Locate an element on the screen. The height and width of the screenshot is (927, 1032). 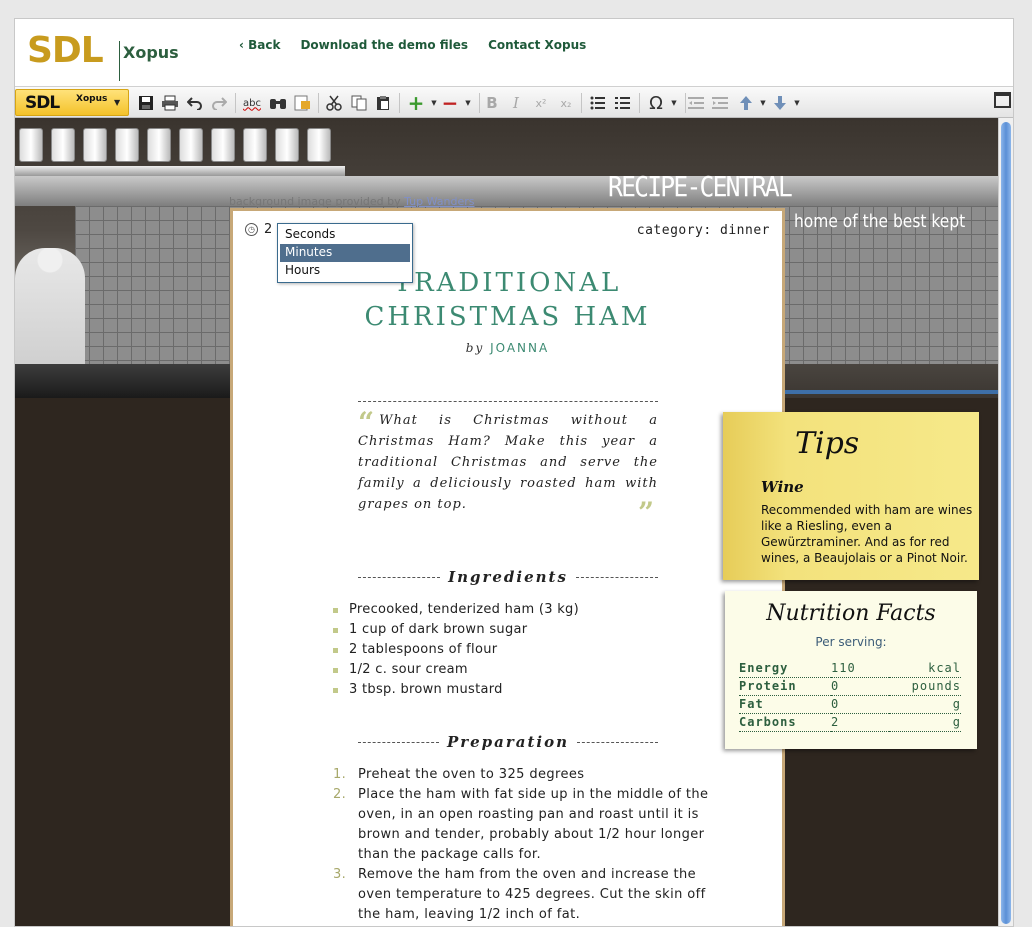
paste-icon is located at coordinates (383, 103).